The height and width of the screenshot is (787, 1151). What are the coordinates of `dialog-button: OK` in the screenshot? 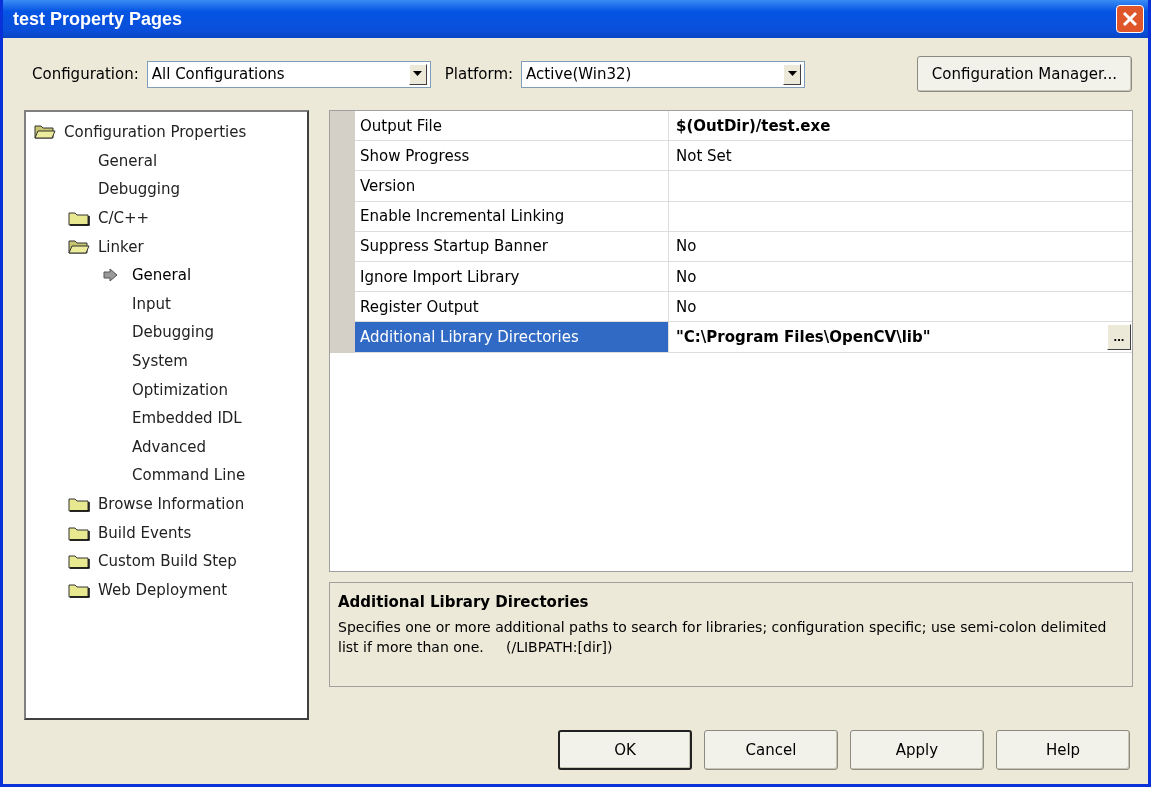 It's located at (625, 750).